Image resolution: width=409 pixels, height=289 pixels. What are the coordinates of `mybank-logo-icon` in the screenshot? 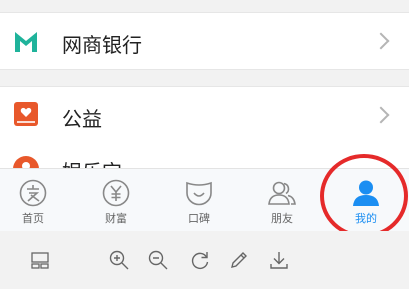 It's located at (26, 42).